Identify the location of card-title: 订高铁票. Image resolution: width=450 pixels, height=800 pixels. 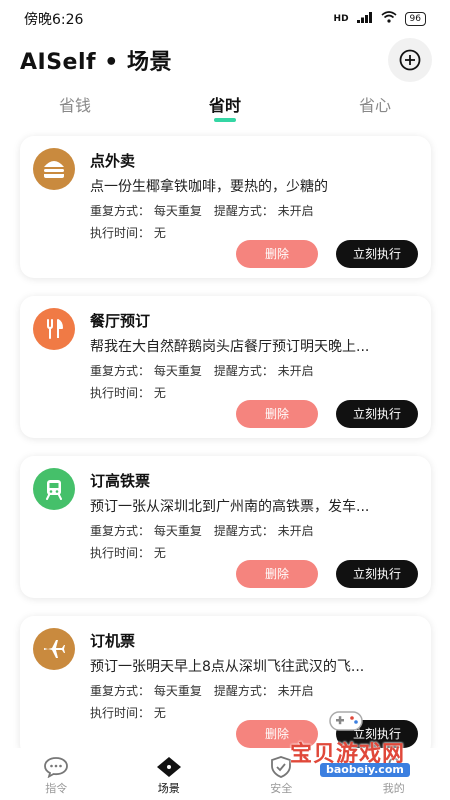
(120, 481).